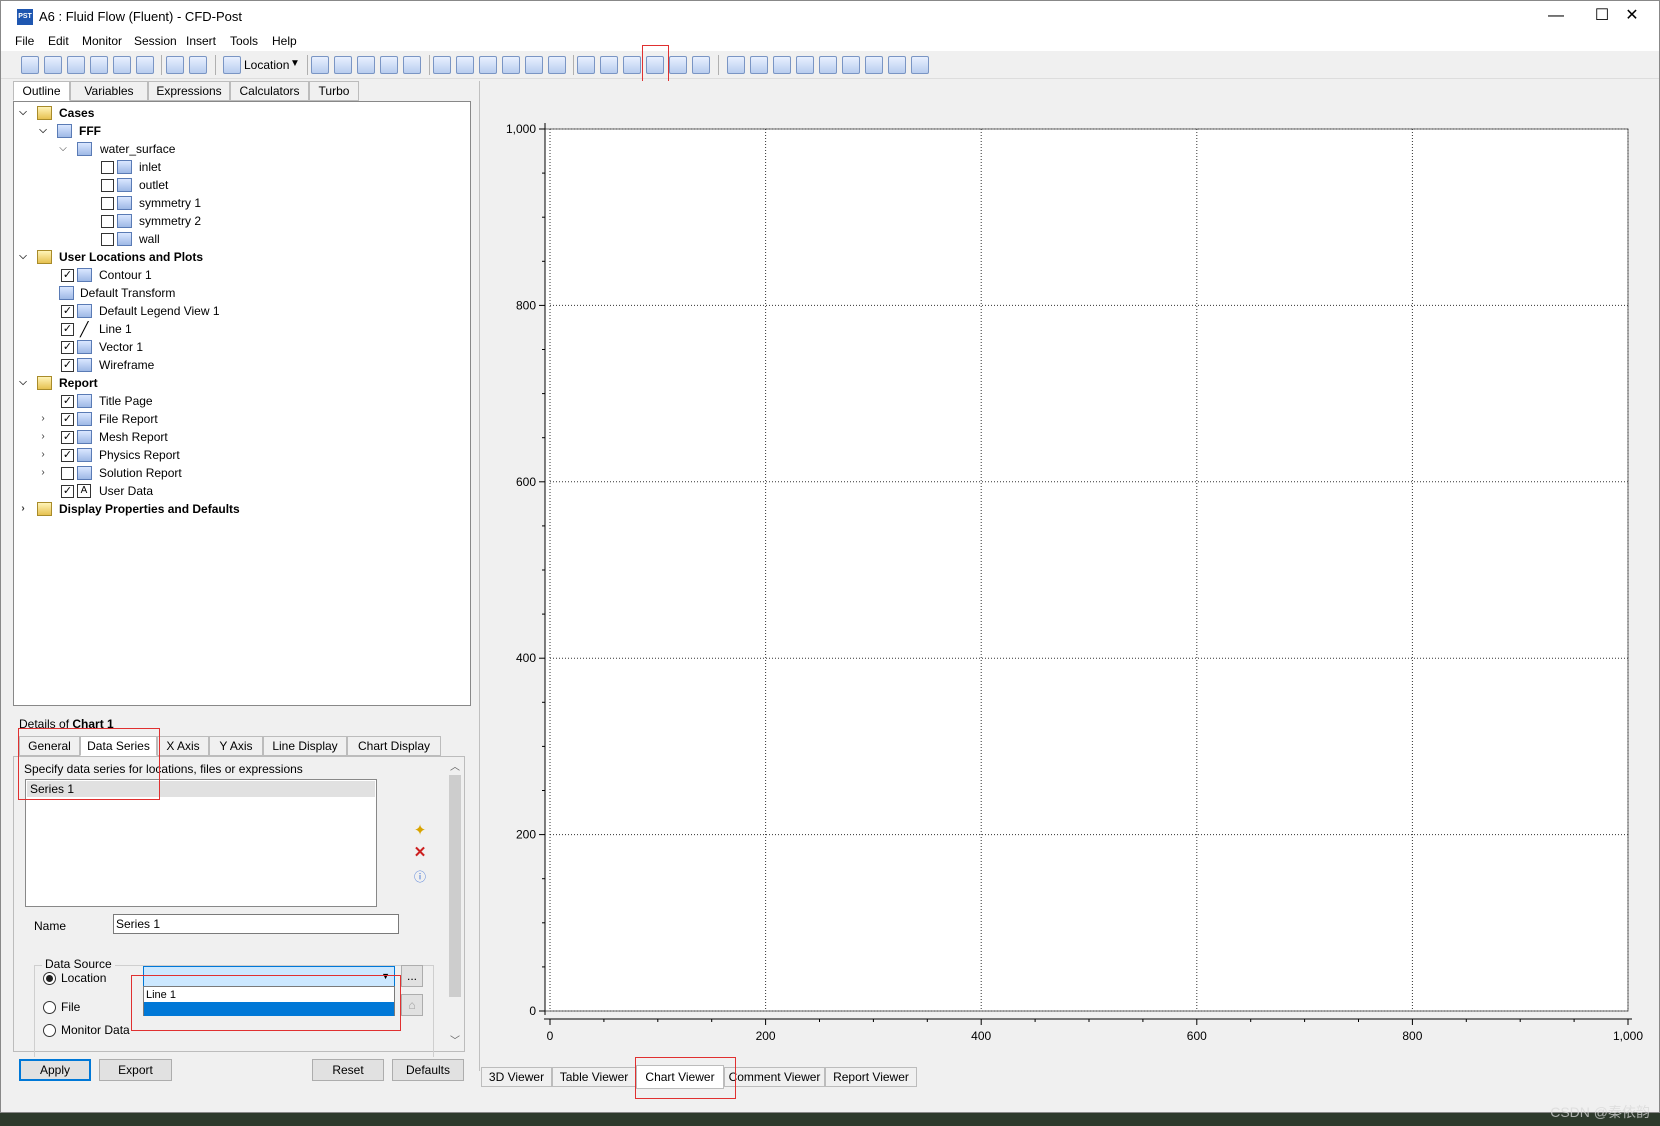  What do you see at coordinates (1556, 16) in the screenshot?
I see `minimize-button: —` at bounding box center [1556, 16].